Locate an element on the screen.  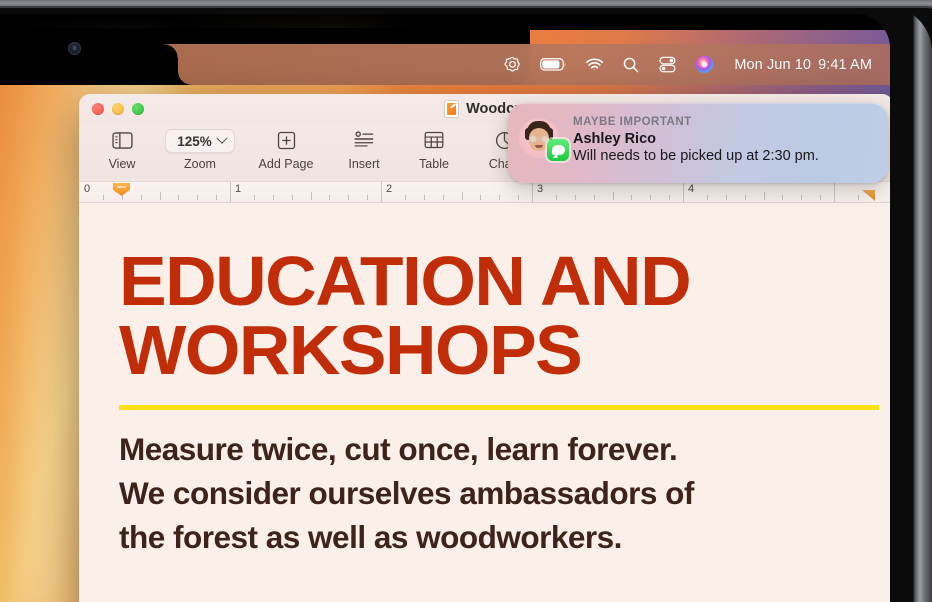
toolbar-label-insert: Insert is located at coordinates (364, 164).